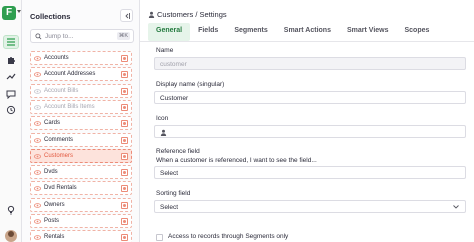  I want to click on segments-only-label: Access to records through Segments only, so click(228, 236).